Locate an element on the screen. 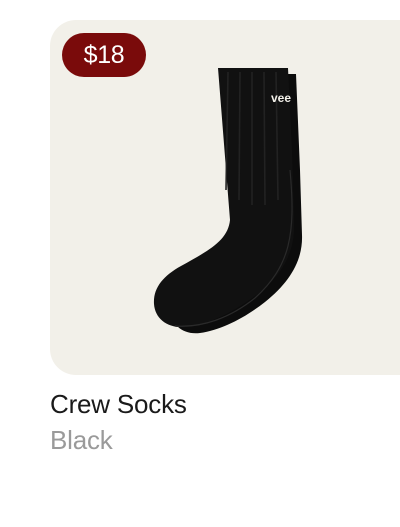  sock-logo-text: vee is located at coordinates (281, 98).